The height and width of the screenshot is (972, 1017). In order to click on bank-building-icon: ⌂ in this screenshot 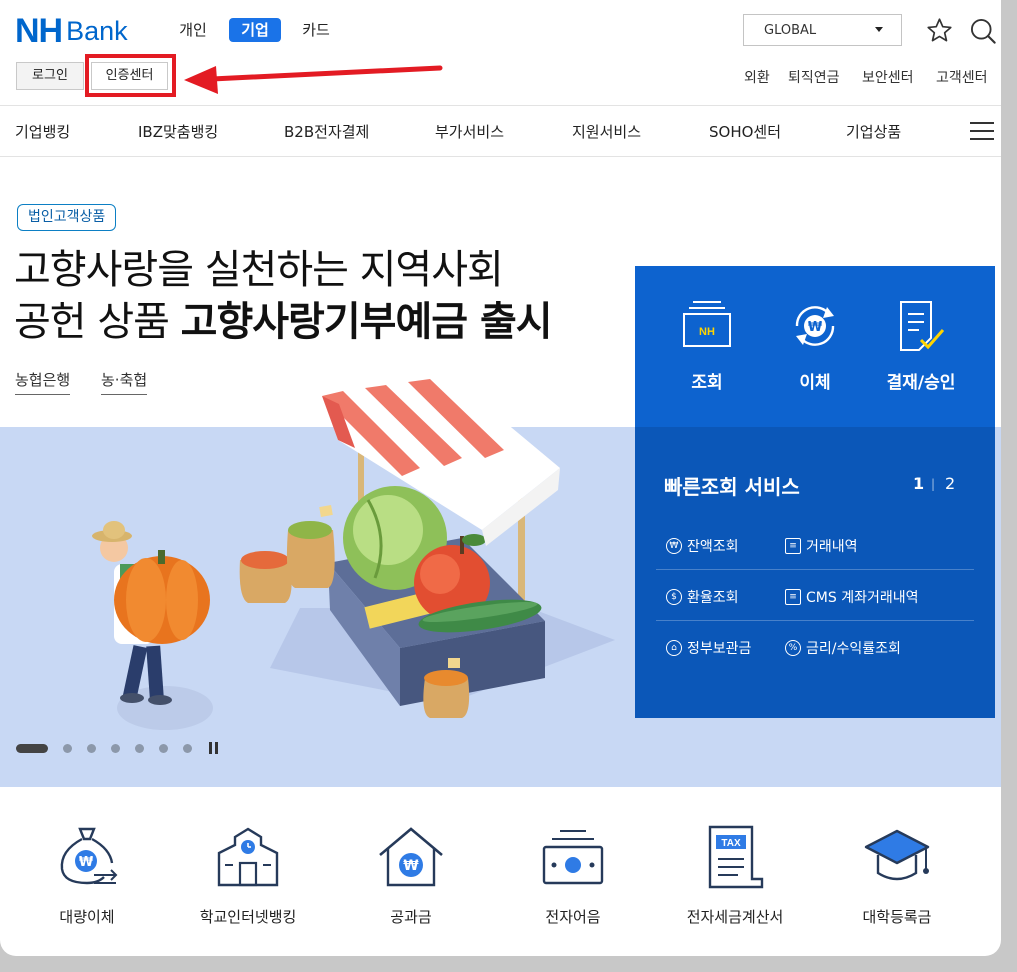, I will do `click(674, 648)`.